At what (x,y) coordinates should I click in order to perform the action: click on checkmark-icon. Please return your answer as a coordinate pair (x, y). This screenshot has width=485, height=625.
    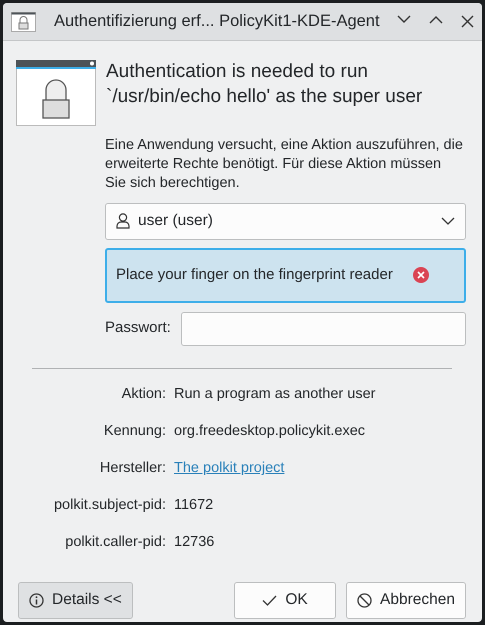
    Looking at the image, I should click on (270, 600).